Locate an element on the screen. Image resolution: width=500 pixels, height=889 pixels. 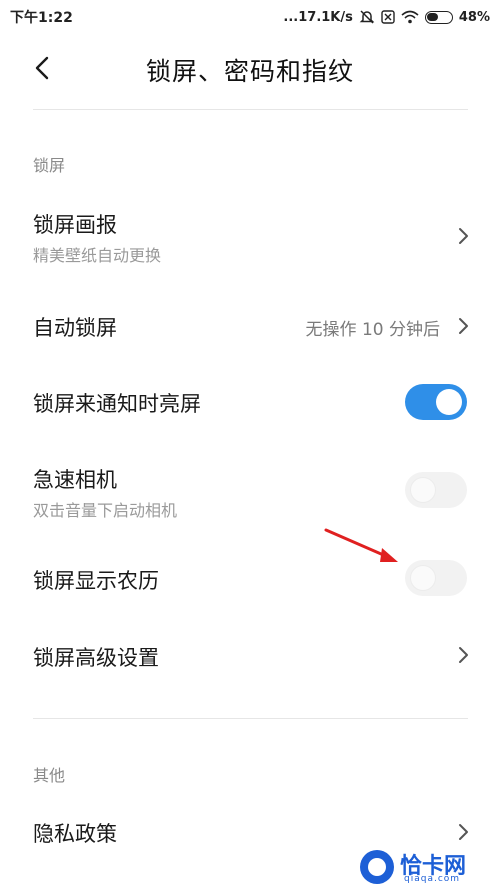
header: 锁屏、密码和指纹 is located at coordinates (250, 69).